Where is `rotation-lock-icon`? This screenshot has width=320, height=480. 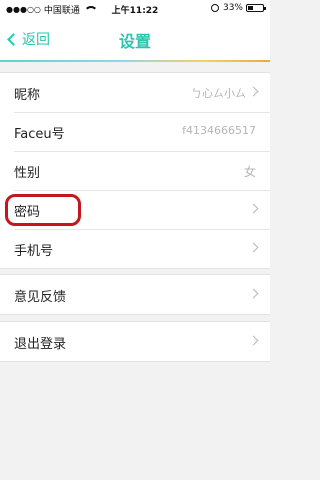
rotation-lock-icon is located at coordinates (214, 8).